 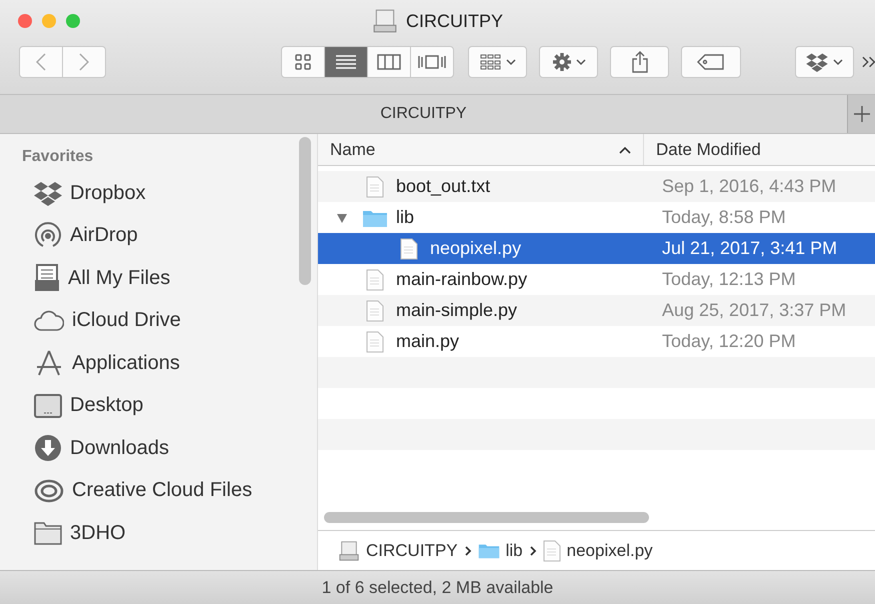 I want to click on date-modified: Today, 12:20 PM, so click(x=729, y=341).